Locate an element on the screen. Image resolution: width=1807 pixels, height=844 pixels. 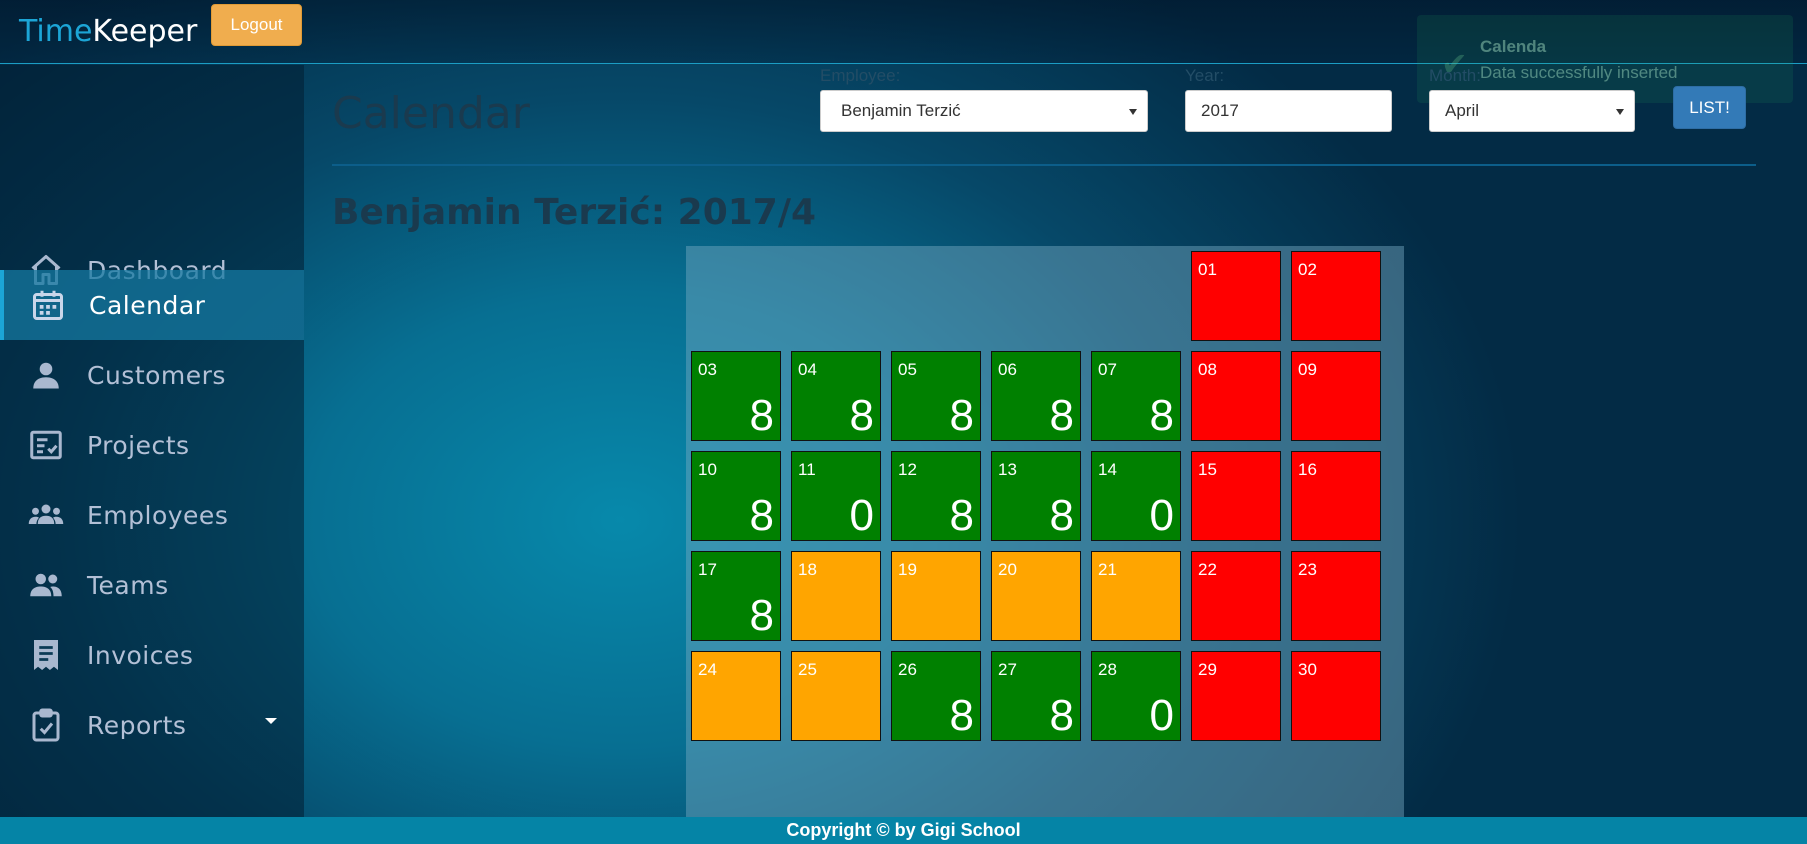
group-icon is located at coordinates (46, 515).